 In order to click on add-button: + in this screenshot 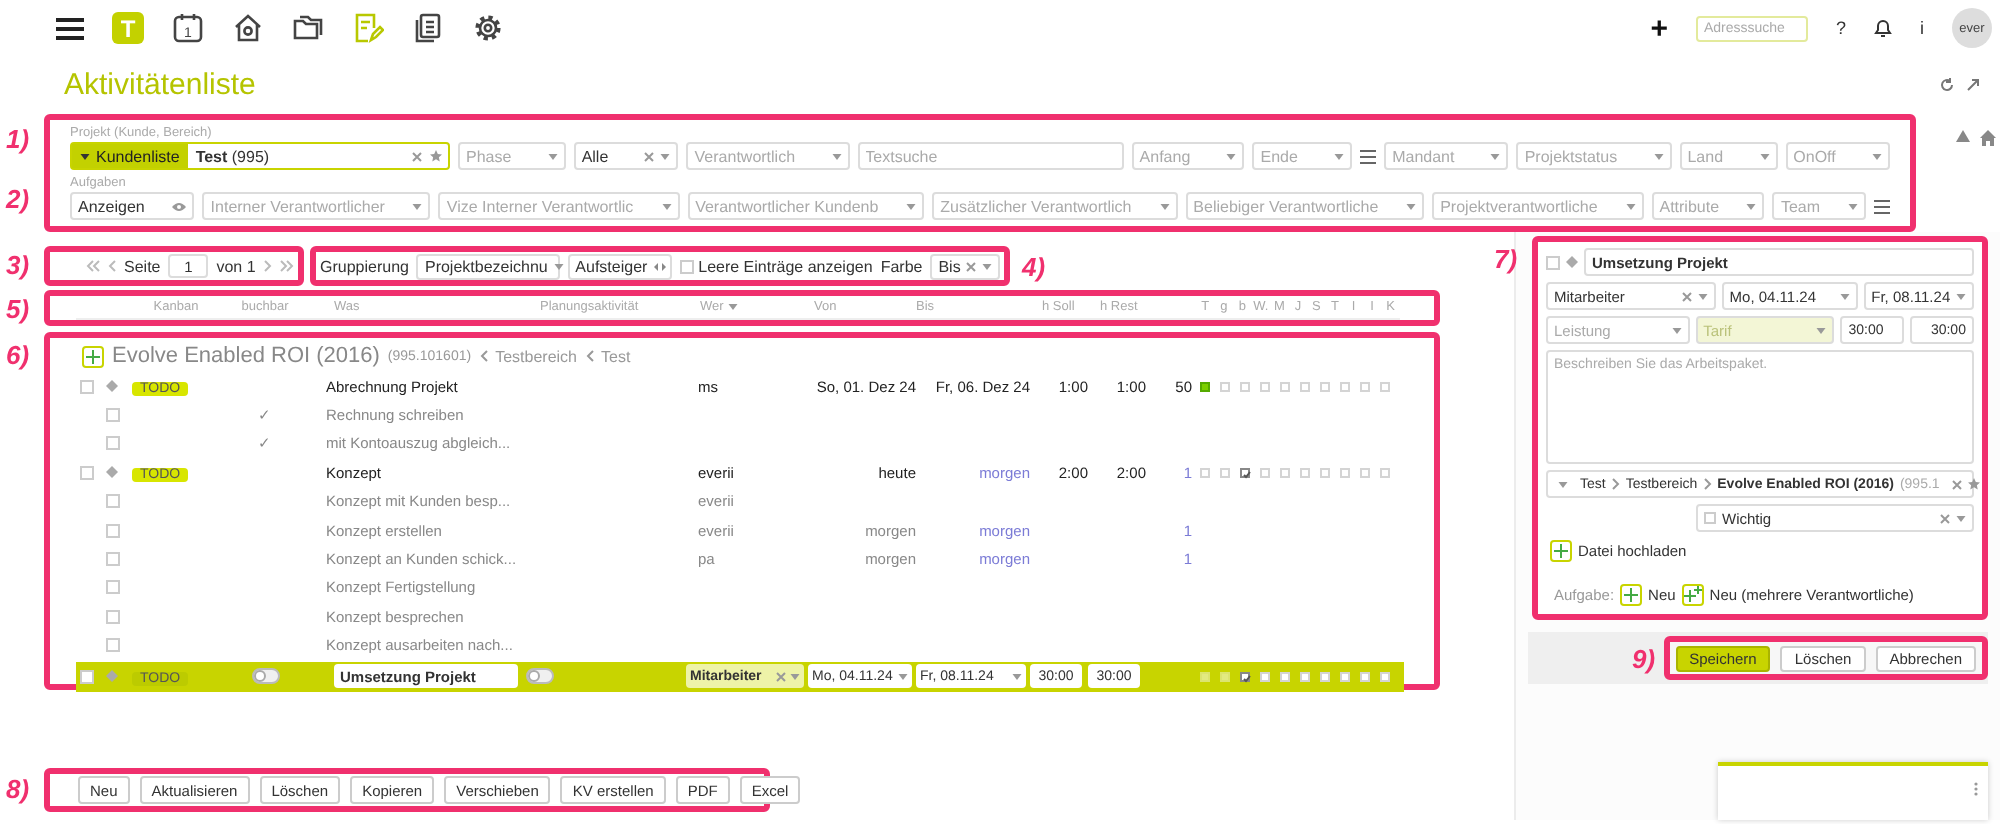, I will do `click(1659, 28)`.